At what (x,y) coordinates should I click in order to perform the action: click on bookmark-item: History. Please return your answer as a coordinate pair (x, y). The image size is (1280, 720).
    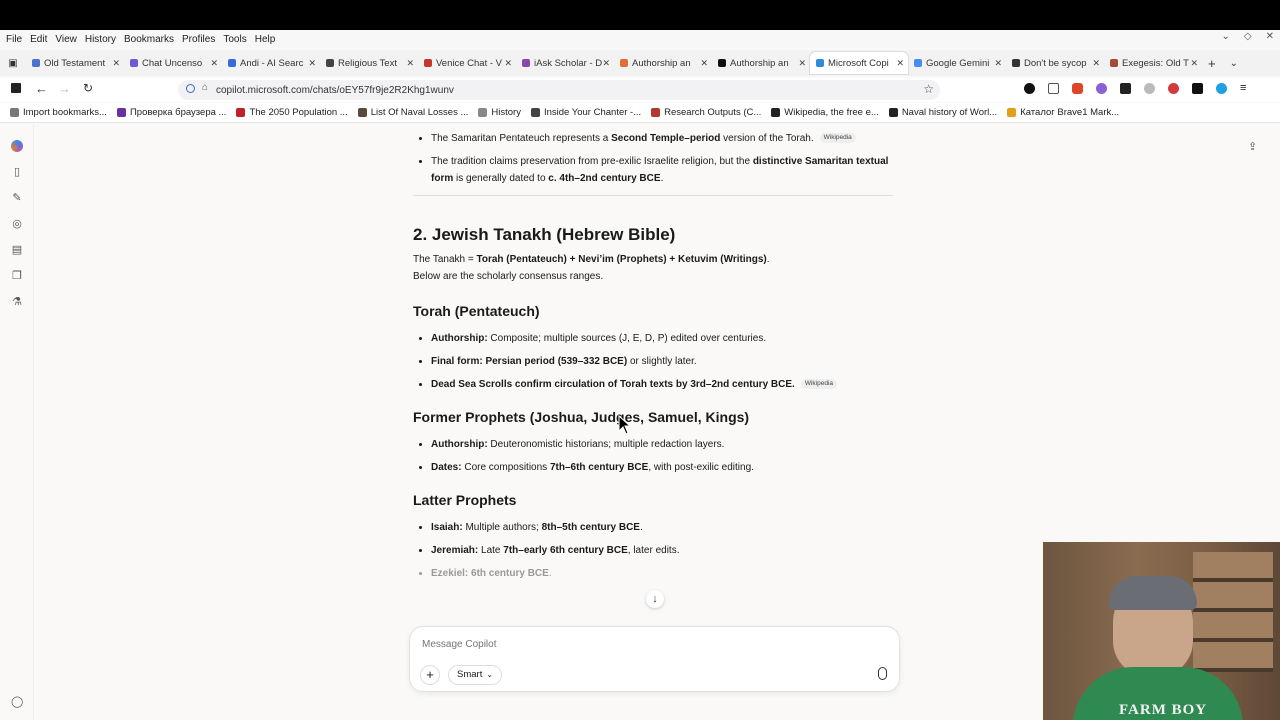
    Looking at the image, I should click on (499, 112).